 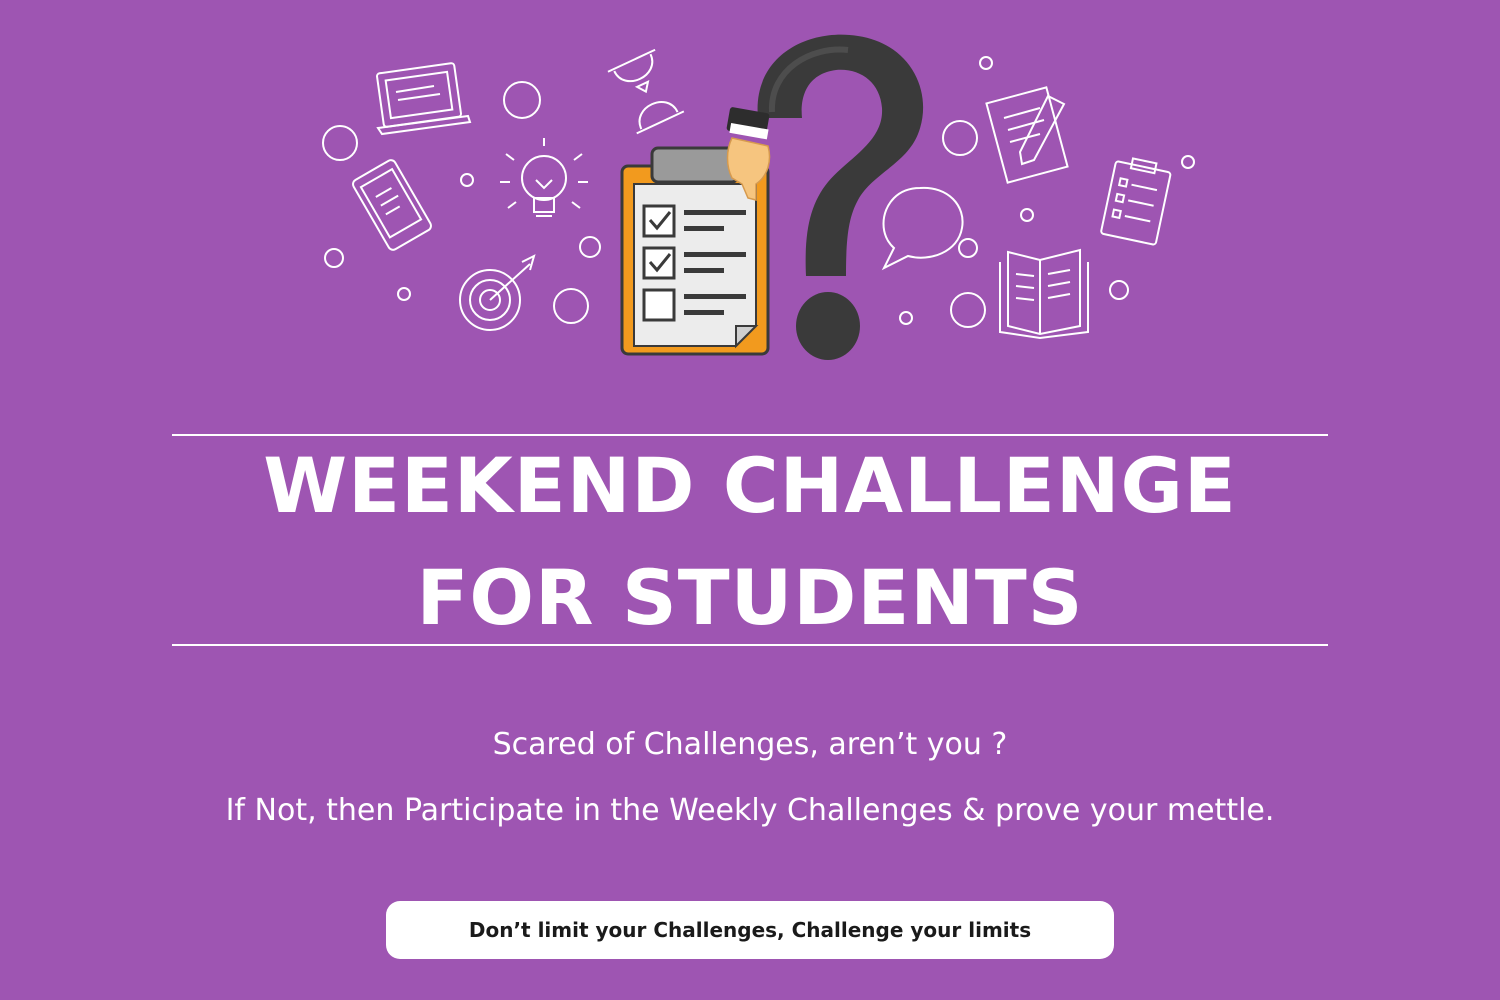 What do you see at coordinates (750, 645) in the screenshot?
I see `headline-bottom-rule` at bounding box center [750, 645].